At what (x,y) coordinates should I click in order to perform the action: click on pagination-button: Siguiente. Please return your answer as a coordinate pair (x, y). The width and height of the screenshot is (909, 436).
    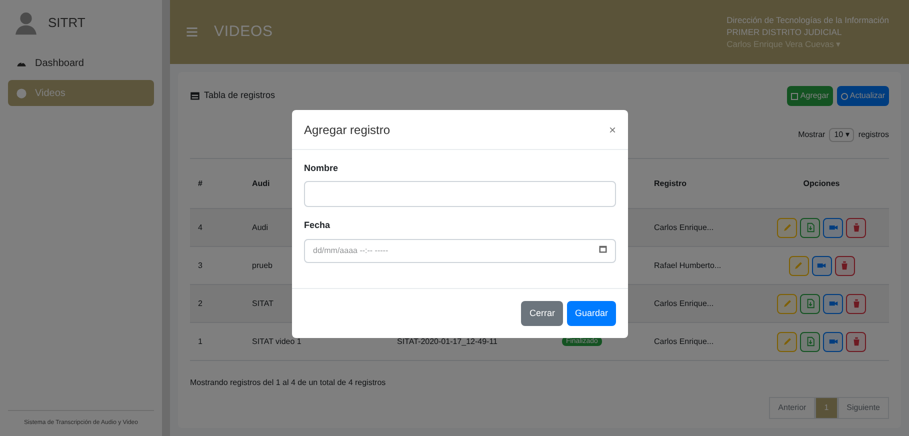
    Looking at the image, I should click on (863, 408).